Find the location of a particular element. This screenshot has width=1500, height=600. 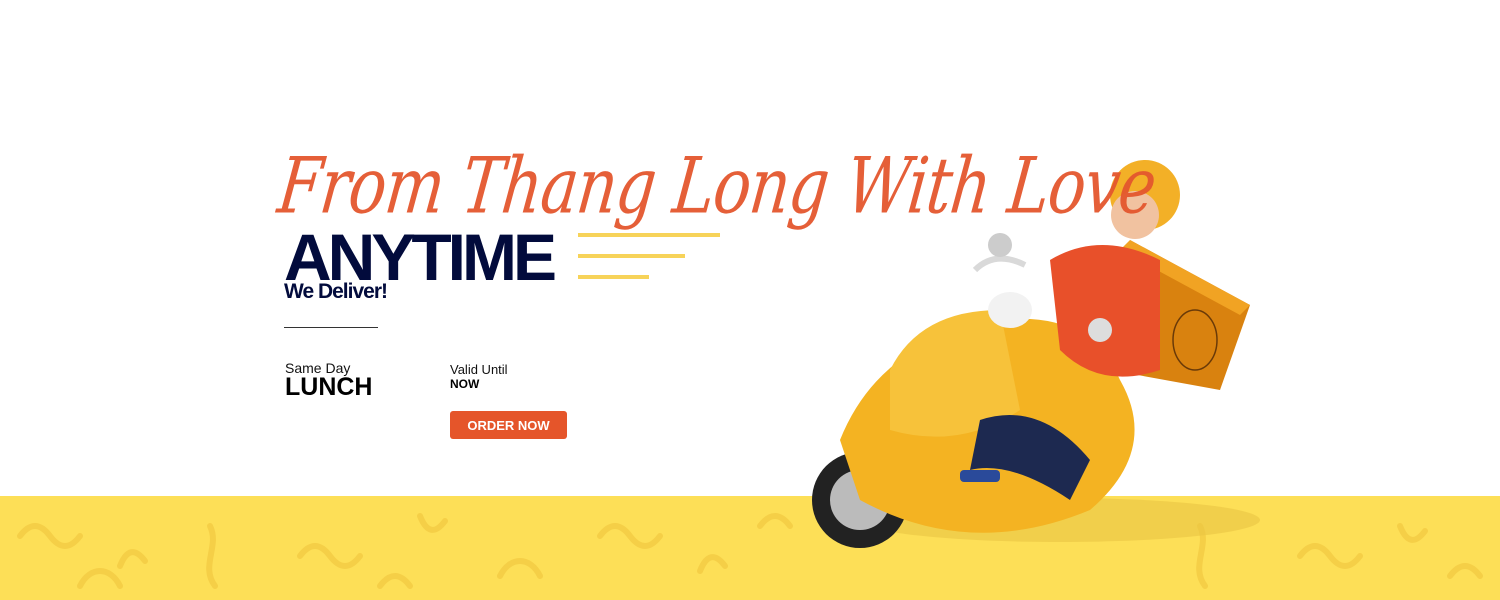

squiggle-pattern is located at coordinates (750, 551).